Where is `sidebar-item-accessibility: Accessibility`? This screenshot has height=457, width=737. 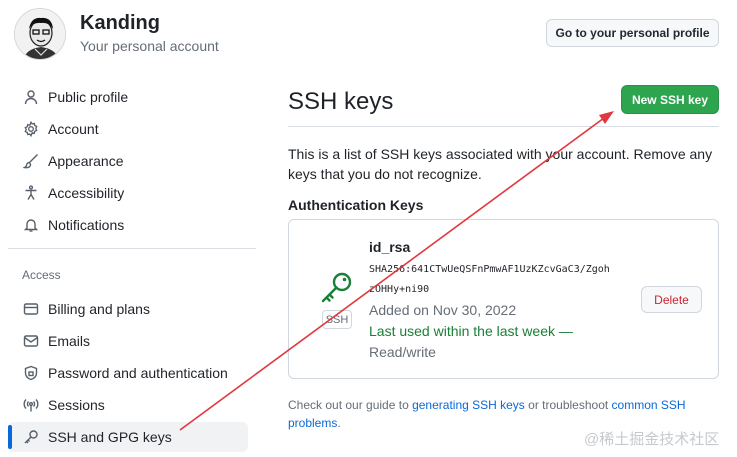
sidebar-item-accessibility: Accessibility is located at coordinates (128, 193).